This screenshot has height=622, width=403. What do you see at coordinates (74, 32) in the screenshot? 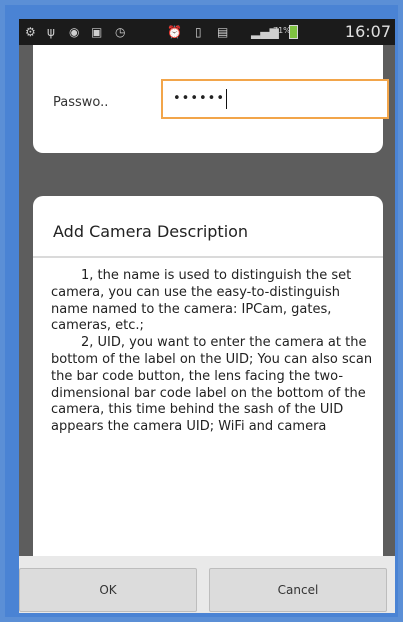
I see `app-icon: ◉` at bounding box center [74, 32].